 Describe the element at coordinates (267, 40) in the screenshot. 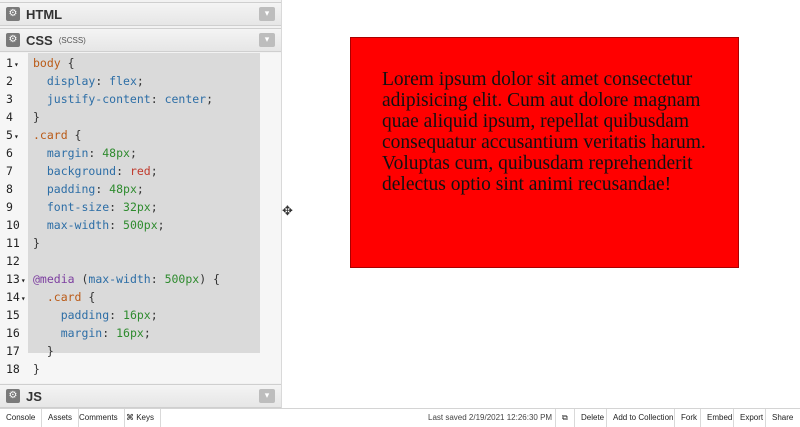

I see `css-collapse-chevron-icon: ▾` at that location.